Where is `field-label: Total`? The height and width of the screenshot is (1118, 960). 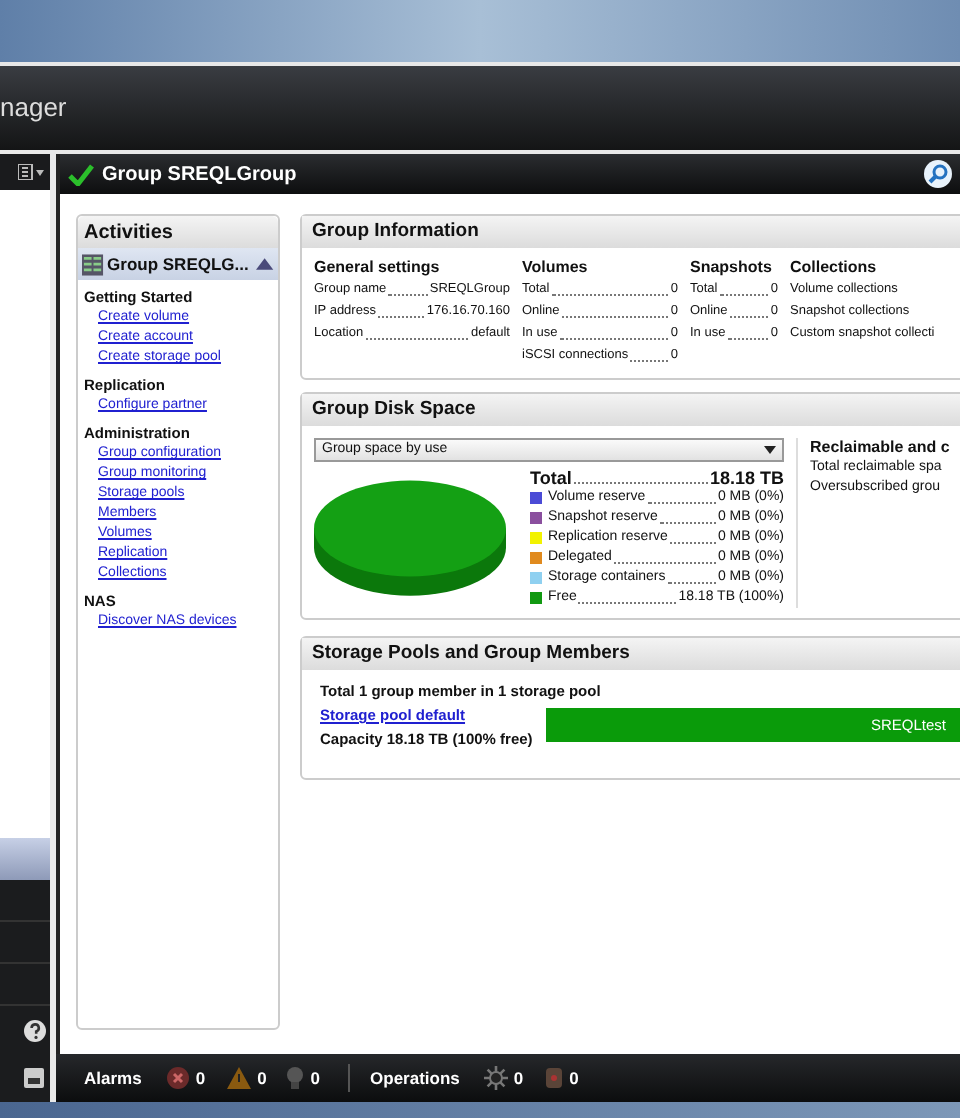 field-label: Total is located at coordinates (551, 478).